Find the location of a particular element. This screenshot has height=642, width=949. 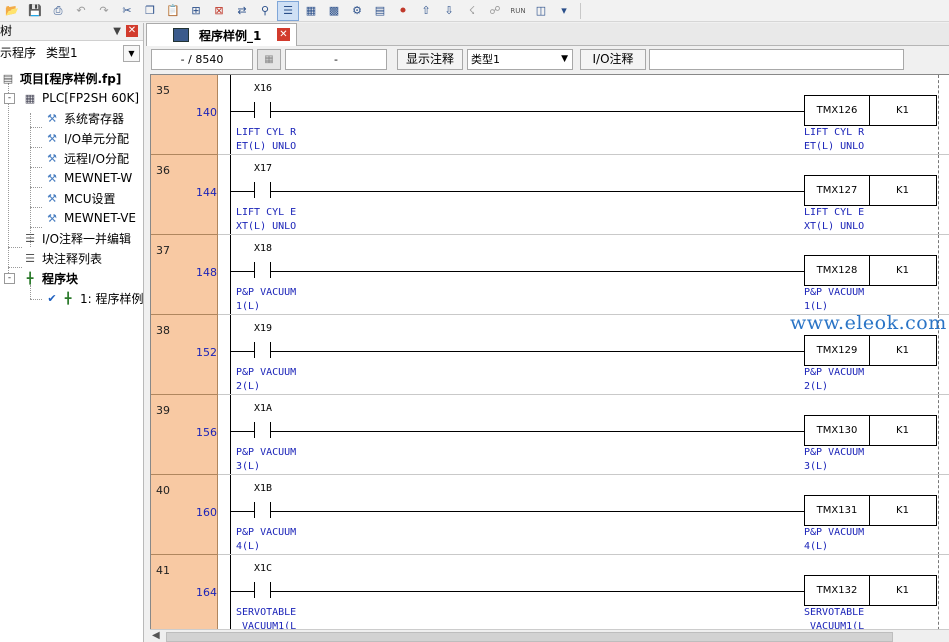

timer-instruction: TMX127 K1 is located at coordinates (870, 190).